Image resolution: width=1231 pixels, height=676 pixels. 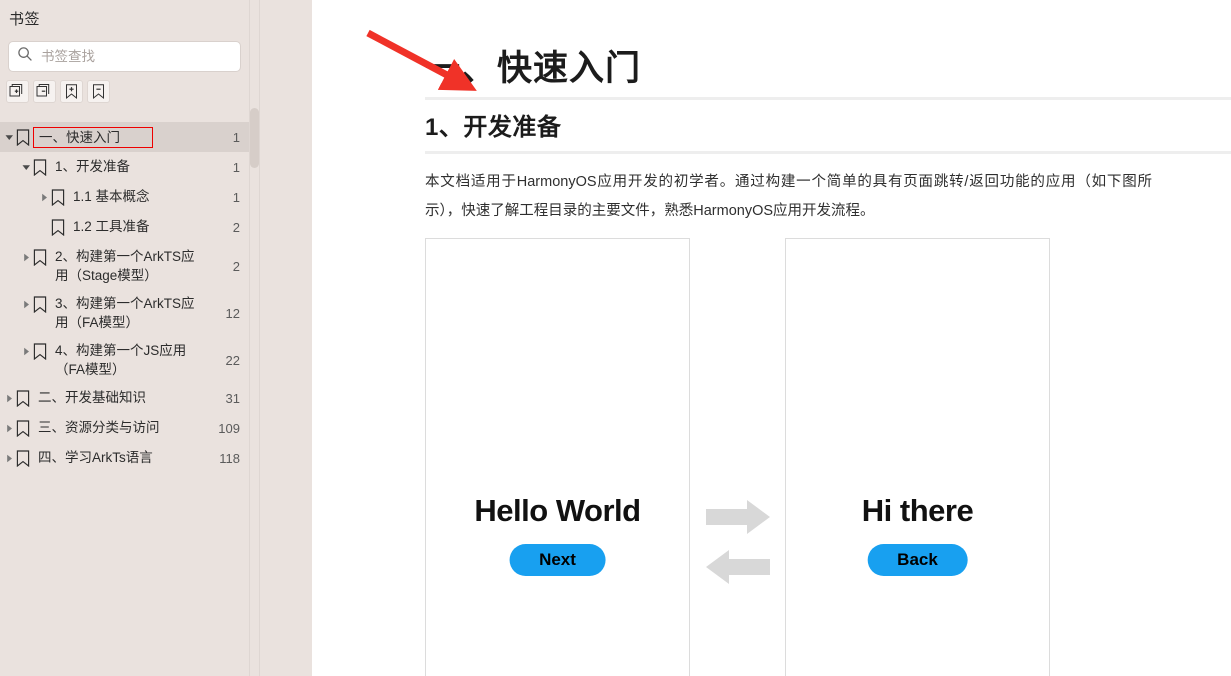 What do you see at coordinates (557, 559) in the screenshot?
I see `next-button: Next` at bounding box center [557, 559].